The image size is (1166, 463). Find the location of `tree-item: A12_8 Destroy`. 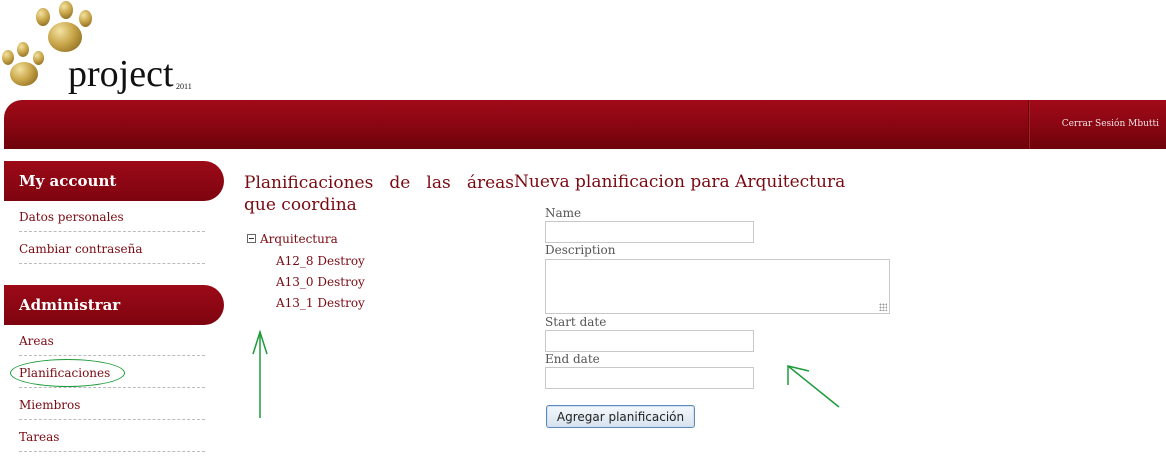

tree-item: A12_8 Destroy is located at coordinates (320, 261).